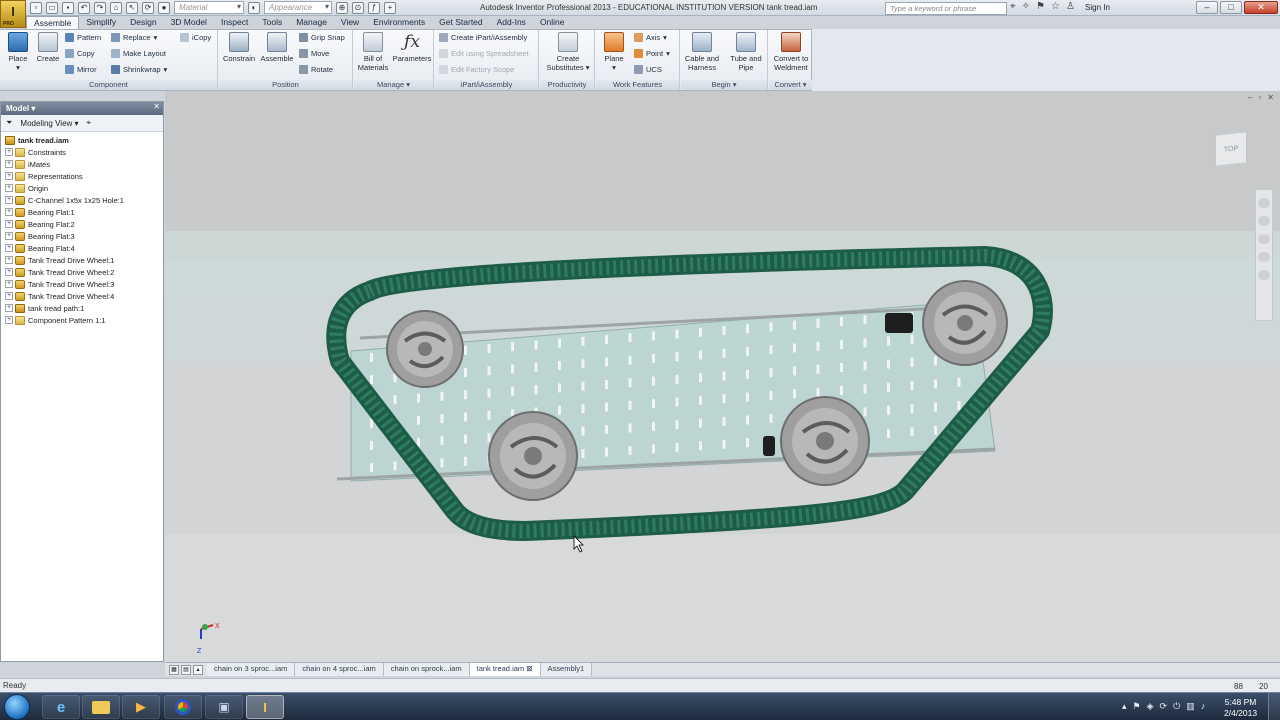  I want to click on create-button: Create, so click(48, 47).